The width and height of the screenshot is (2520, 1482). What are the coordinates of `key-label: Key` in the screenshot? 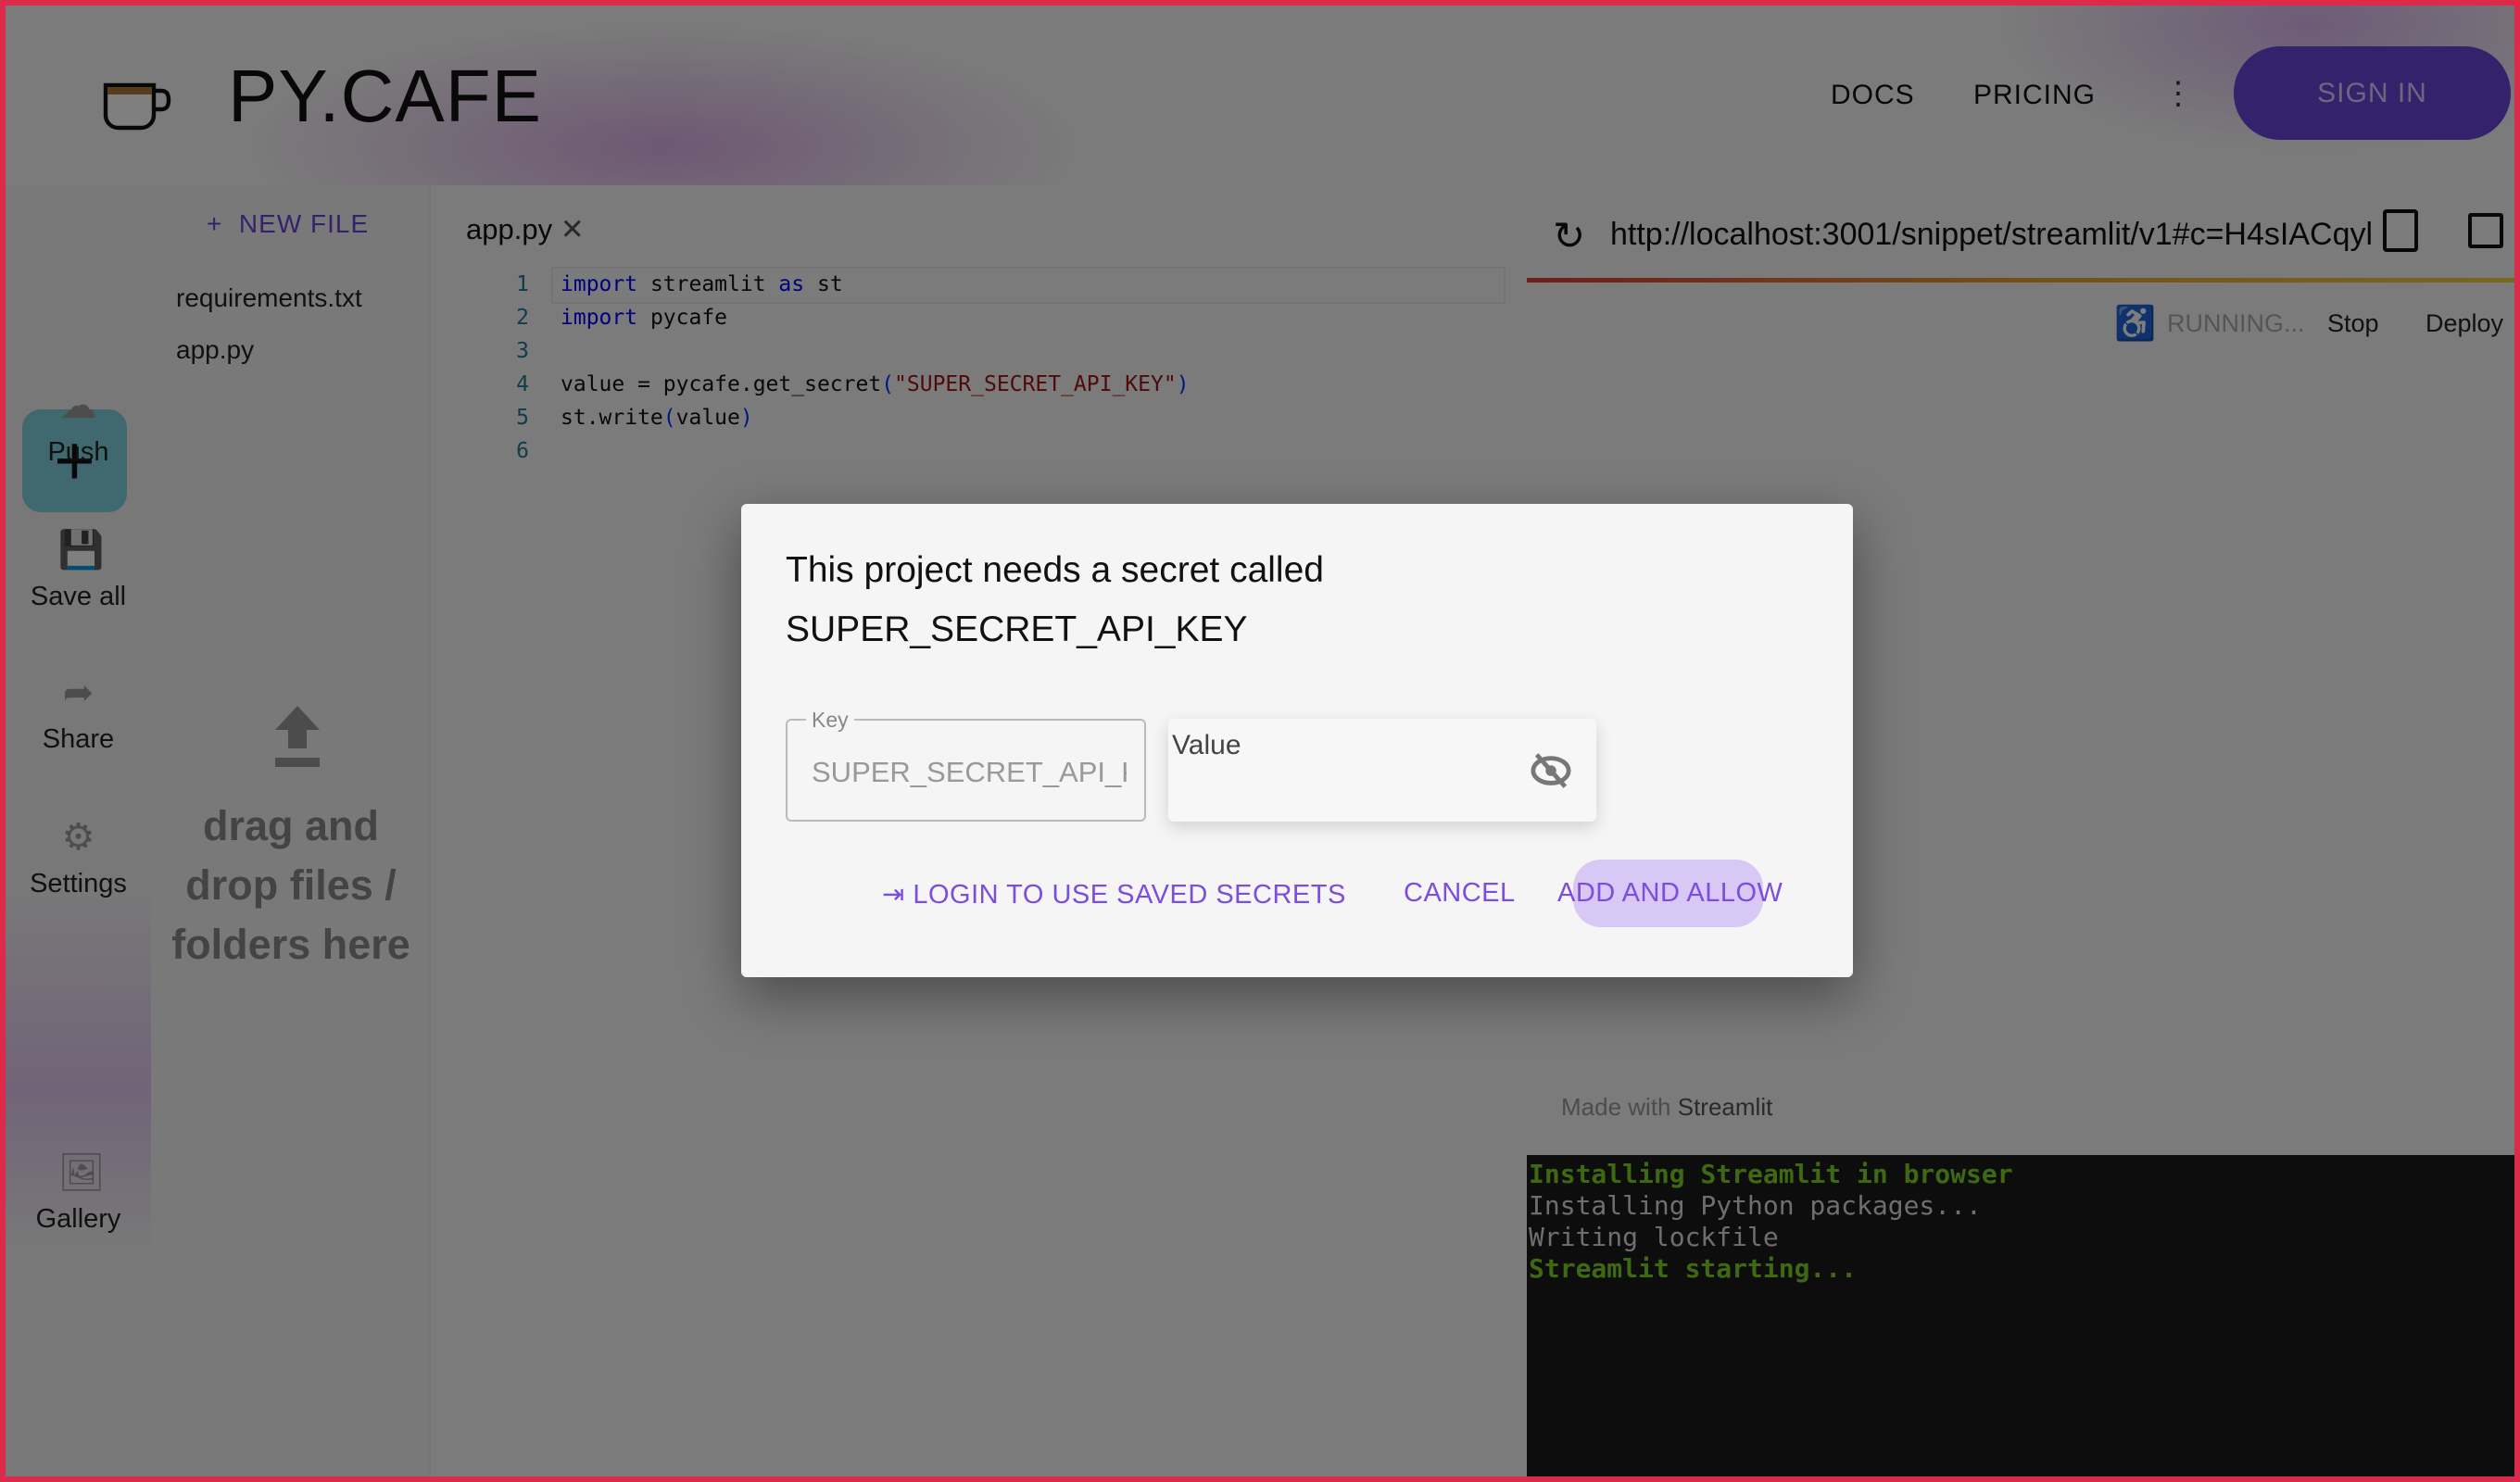 It's located at (830, 720).